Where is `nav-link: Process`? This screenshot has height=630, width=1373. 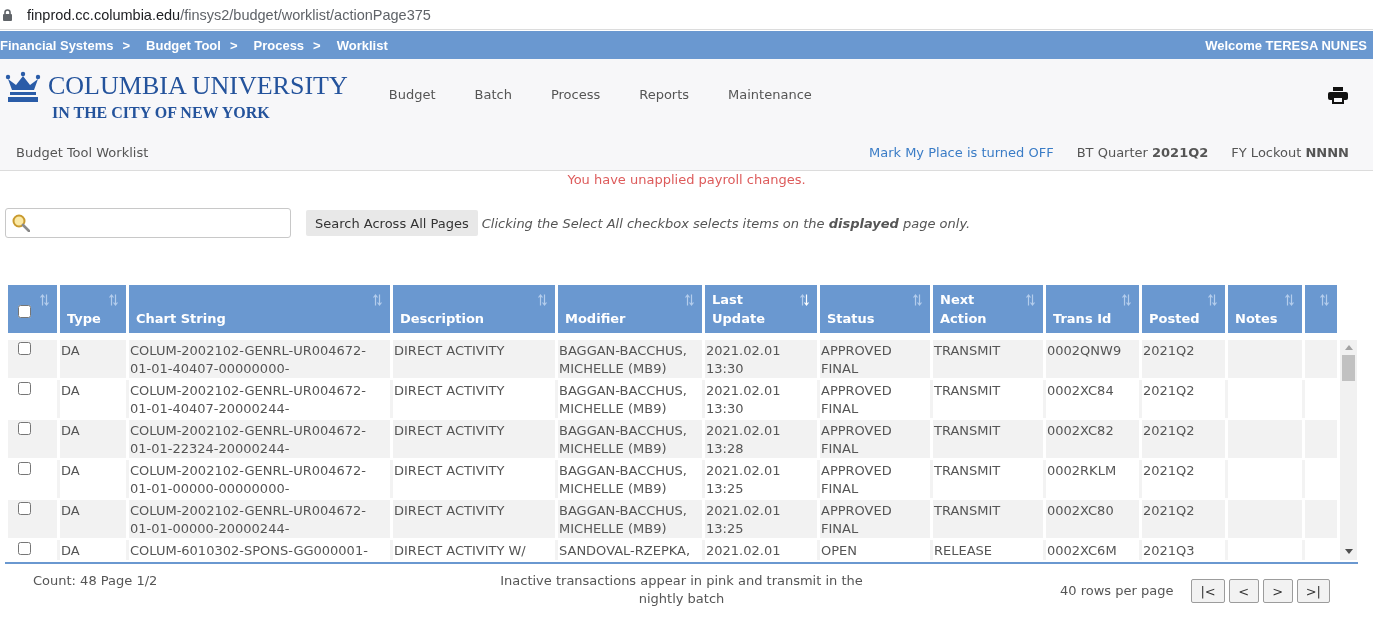 nav-link: Process is located at coordinates (575, 94).